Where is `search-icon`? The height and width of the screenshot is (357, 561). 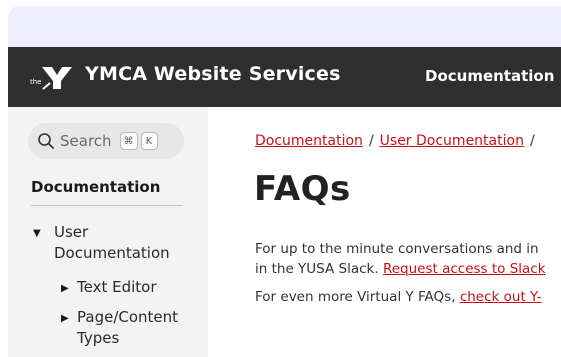
search-icon is located at coordinates (46, 141).